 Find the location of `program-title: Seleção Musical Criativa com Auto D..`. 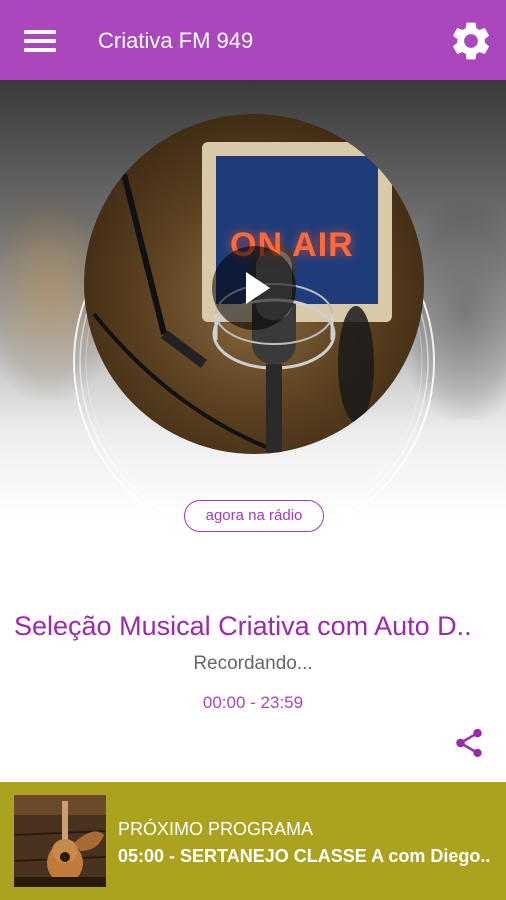

program-title: Seleção Musical Criativa com Auto D.. is located at coordinates (243, 626).